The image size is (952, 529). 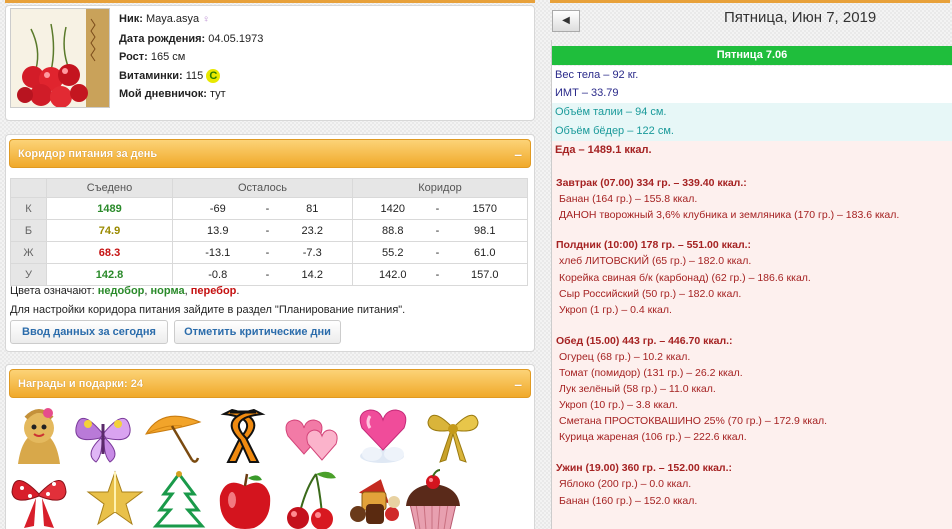 I want to click on vitamins-row: Витаминки: 115 C, so click(x=191, y=76).